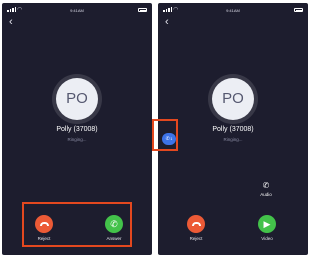 The width and height of the screenshot is (320, 257). Describe the element at coordinates (267, 238) in the screenshot. I see `video-label: Video` at that location.